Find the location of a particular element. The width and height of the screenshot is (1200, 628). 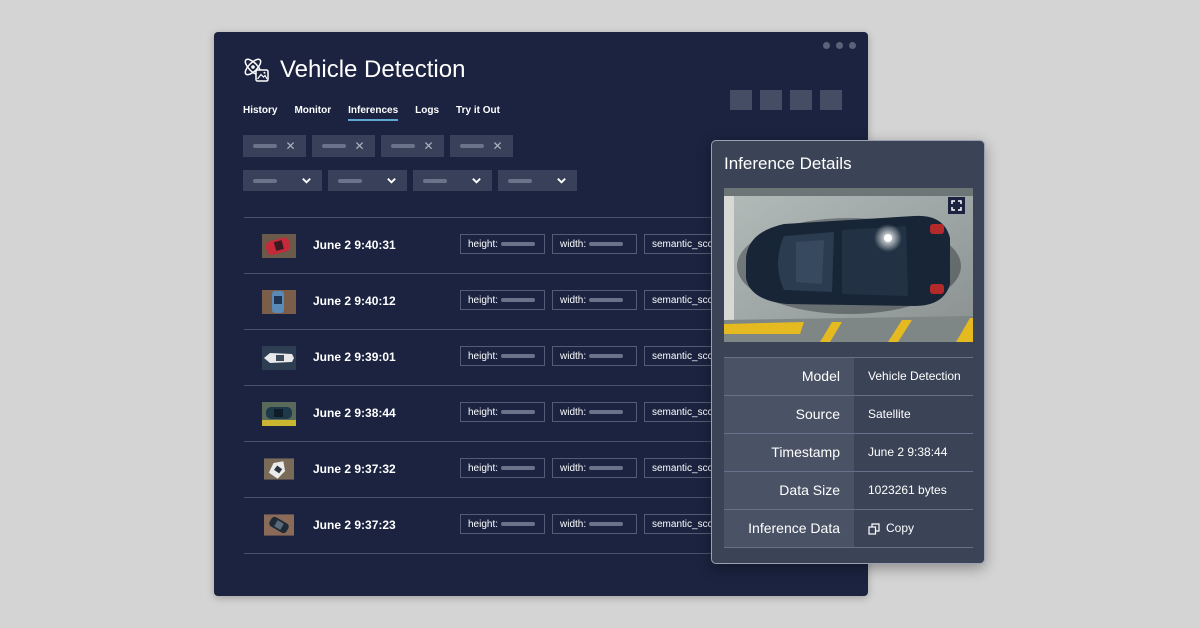

detail-value: June 2 9:38:44 is located at coordinates (913, 452).